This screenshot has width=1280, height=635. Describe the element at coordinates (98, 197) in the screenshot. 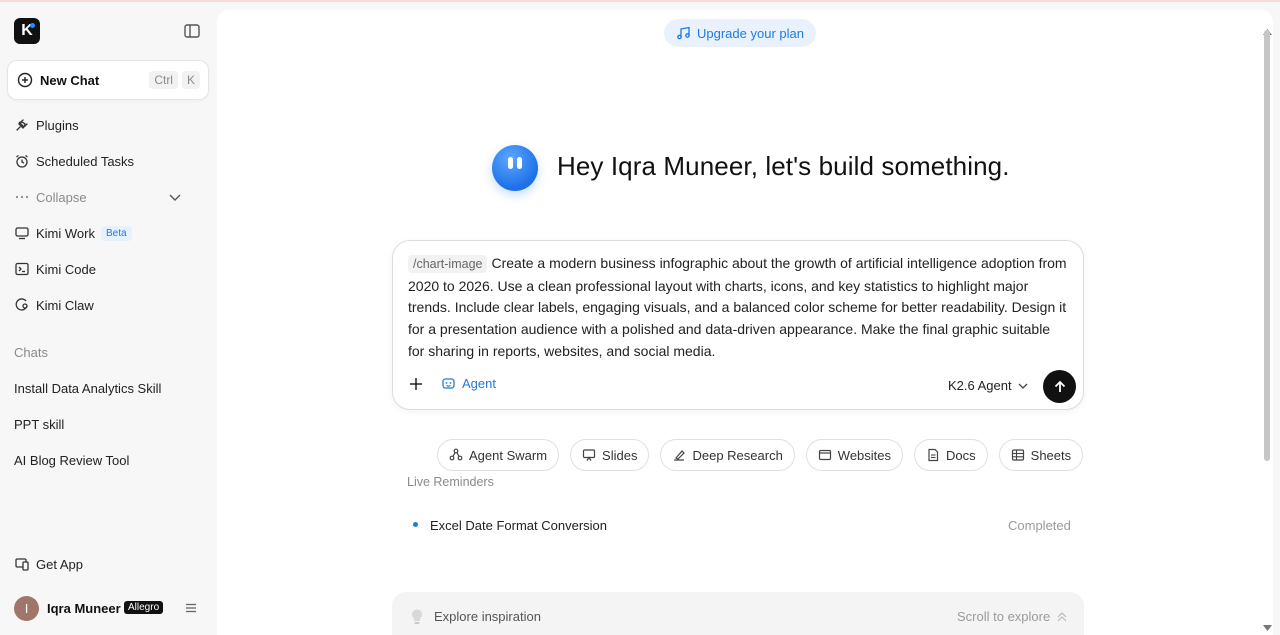

I see `sidebar-item-collapse: Collapse` at that location.